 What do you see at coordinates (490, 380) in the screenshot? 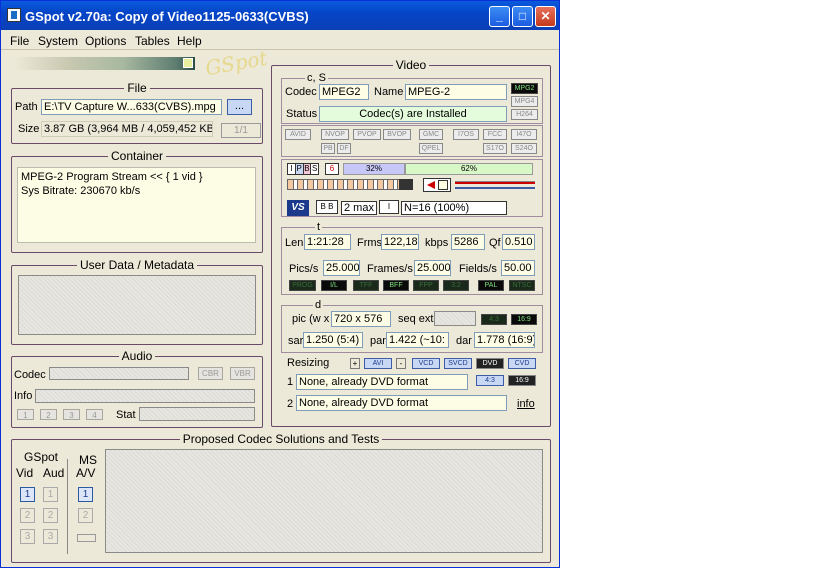
I see `resize-aspect-4-3: 4:3` at bounding box center [490, 380].